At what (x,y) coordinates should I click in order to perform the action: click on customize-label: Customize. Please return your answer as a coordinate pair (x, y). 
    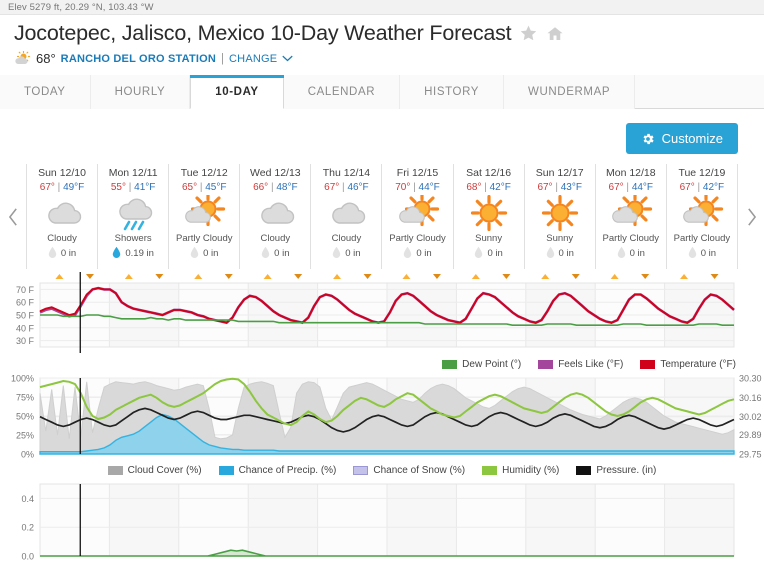
    Looking at the image, I should click on (692, 138).